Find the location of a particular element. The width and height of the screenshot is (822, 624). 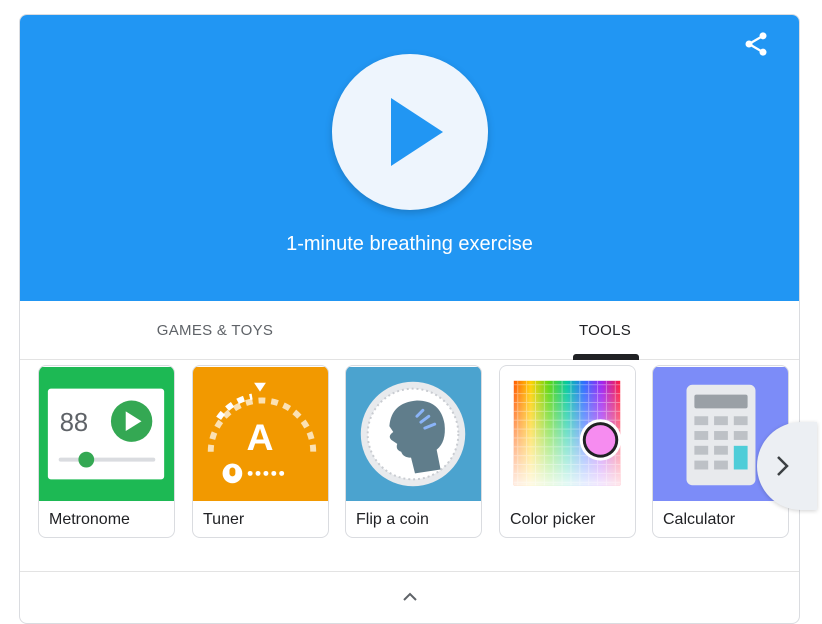

metronome-icon: 88 is located at coordinates (106, 434).